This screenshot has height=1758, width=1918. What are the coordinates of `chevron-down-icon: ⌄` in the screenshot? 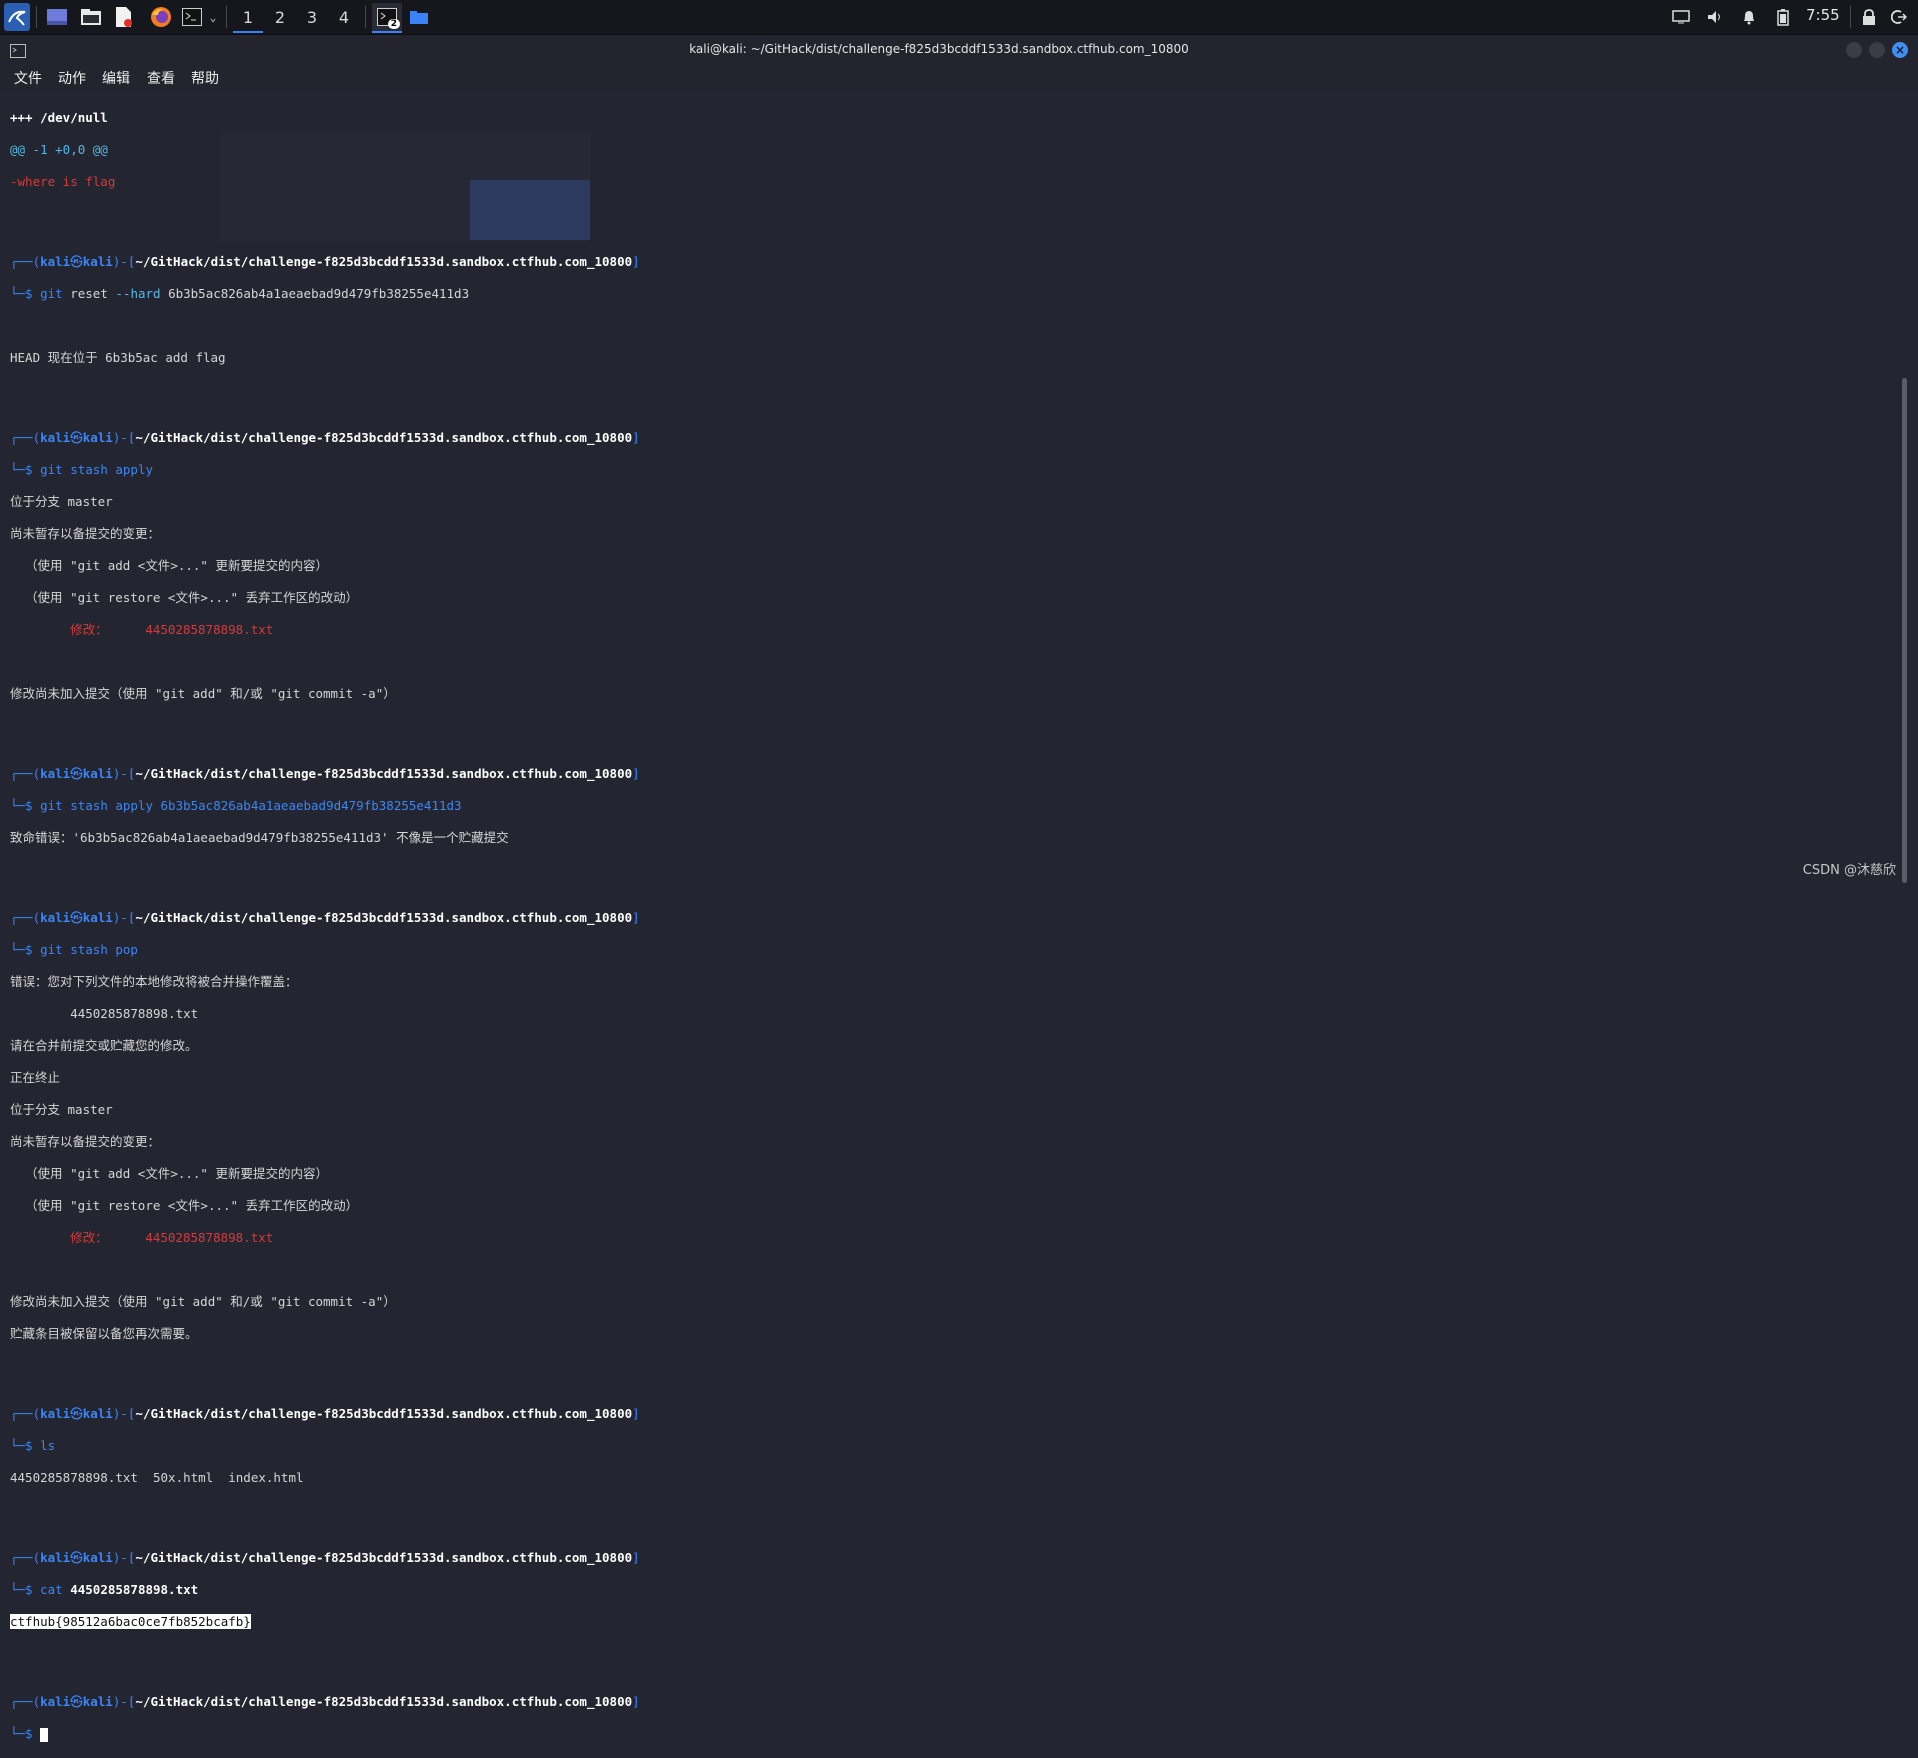 It's located at (213, 17).